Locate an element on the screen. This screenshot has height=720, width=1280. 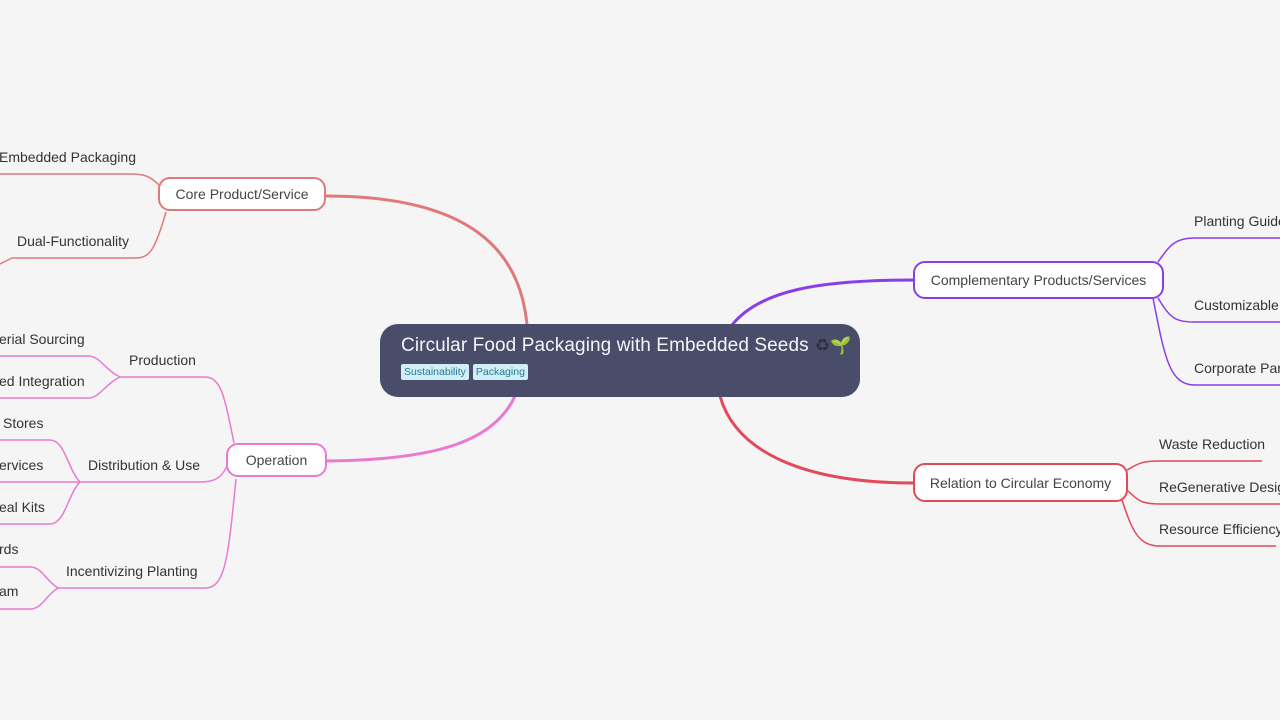
link-root-circular is located at coordinates (816, 440).